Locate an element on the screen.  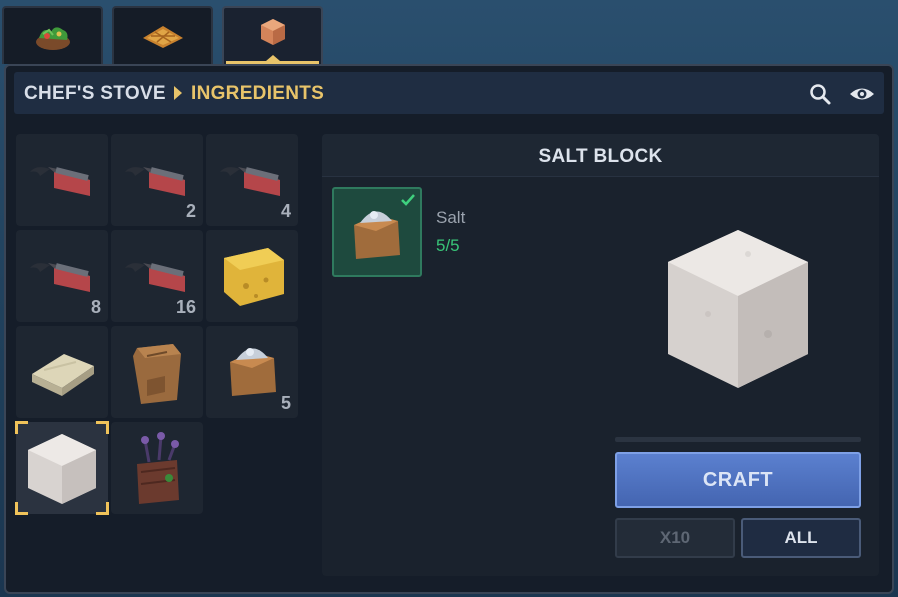
recipe-slot-salt: 5 is located at coordinates (252, 372).